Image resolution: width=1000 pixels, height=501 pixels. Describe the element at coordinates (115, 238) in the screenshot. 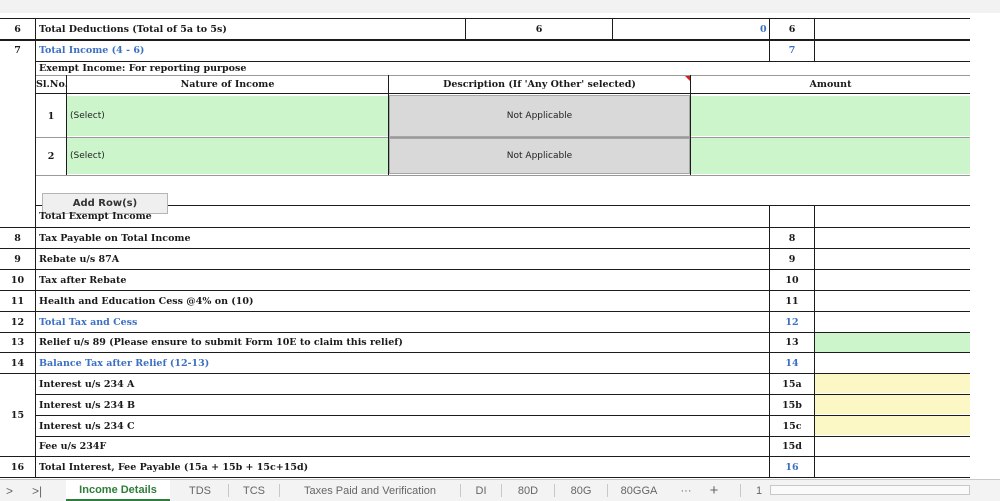

I see `row-label: Tax Payable on Total Income` at that location.